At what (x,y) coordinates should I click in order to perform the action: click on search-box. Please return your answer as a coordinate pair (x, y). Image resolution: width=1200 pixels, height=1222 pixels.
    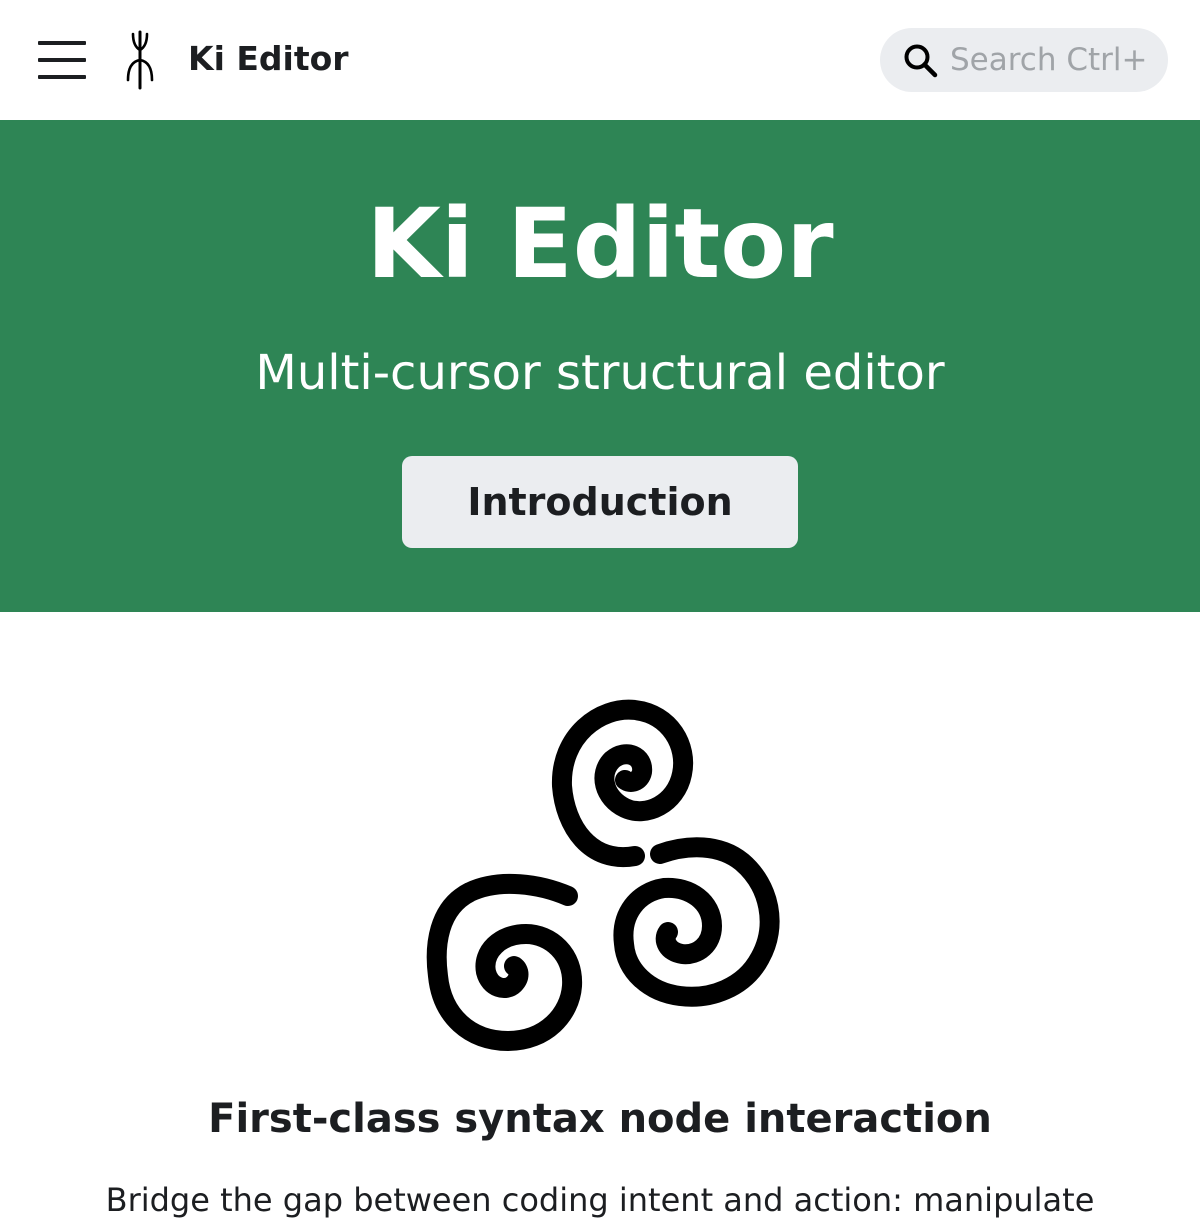
    Looking at the image, I should click on (1024, 60).